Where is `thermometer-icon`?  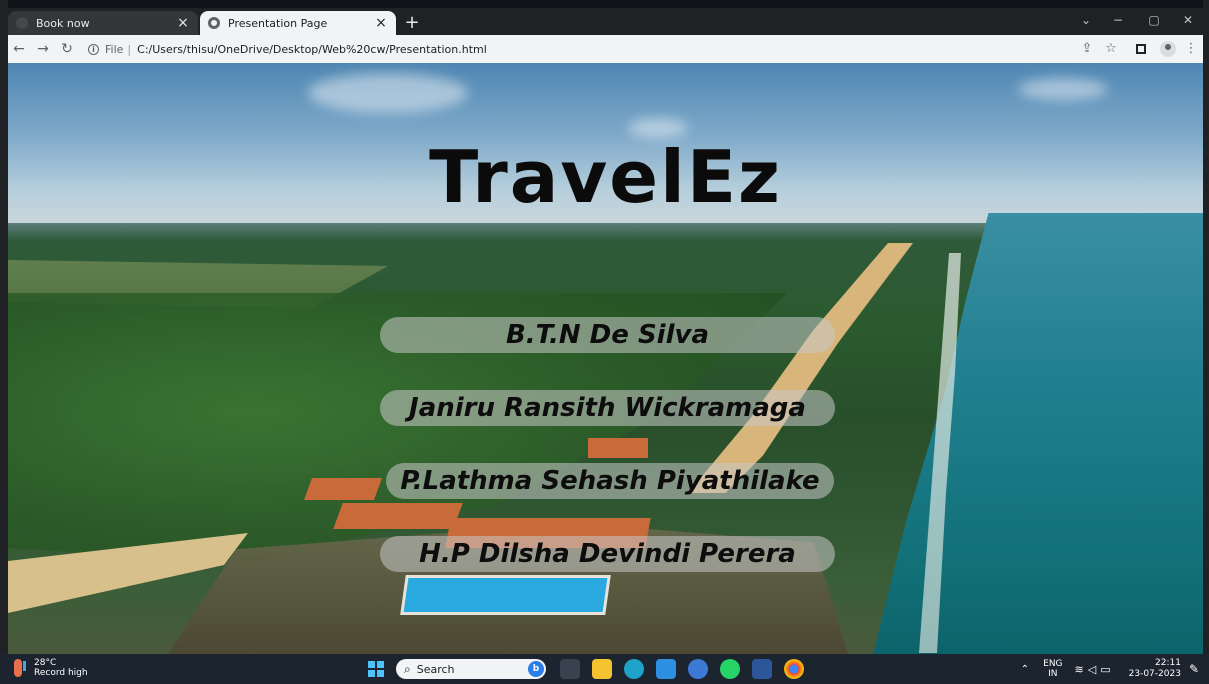 thermometer-icon is located at coordinates (20, 668).